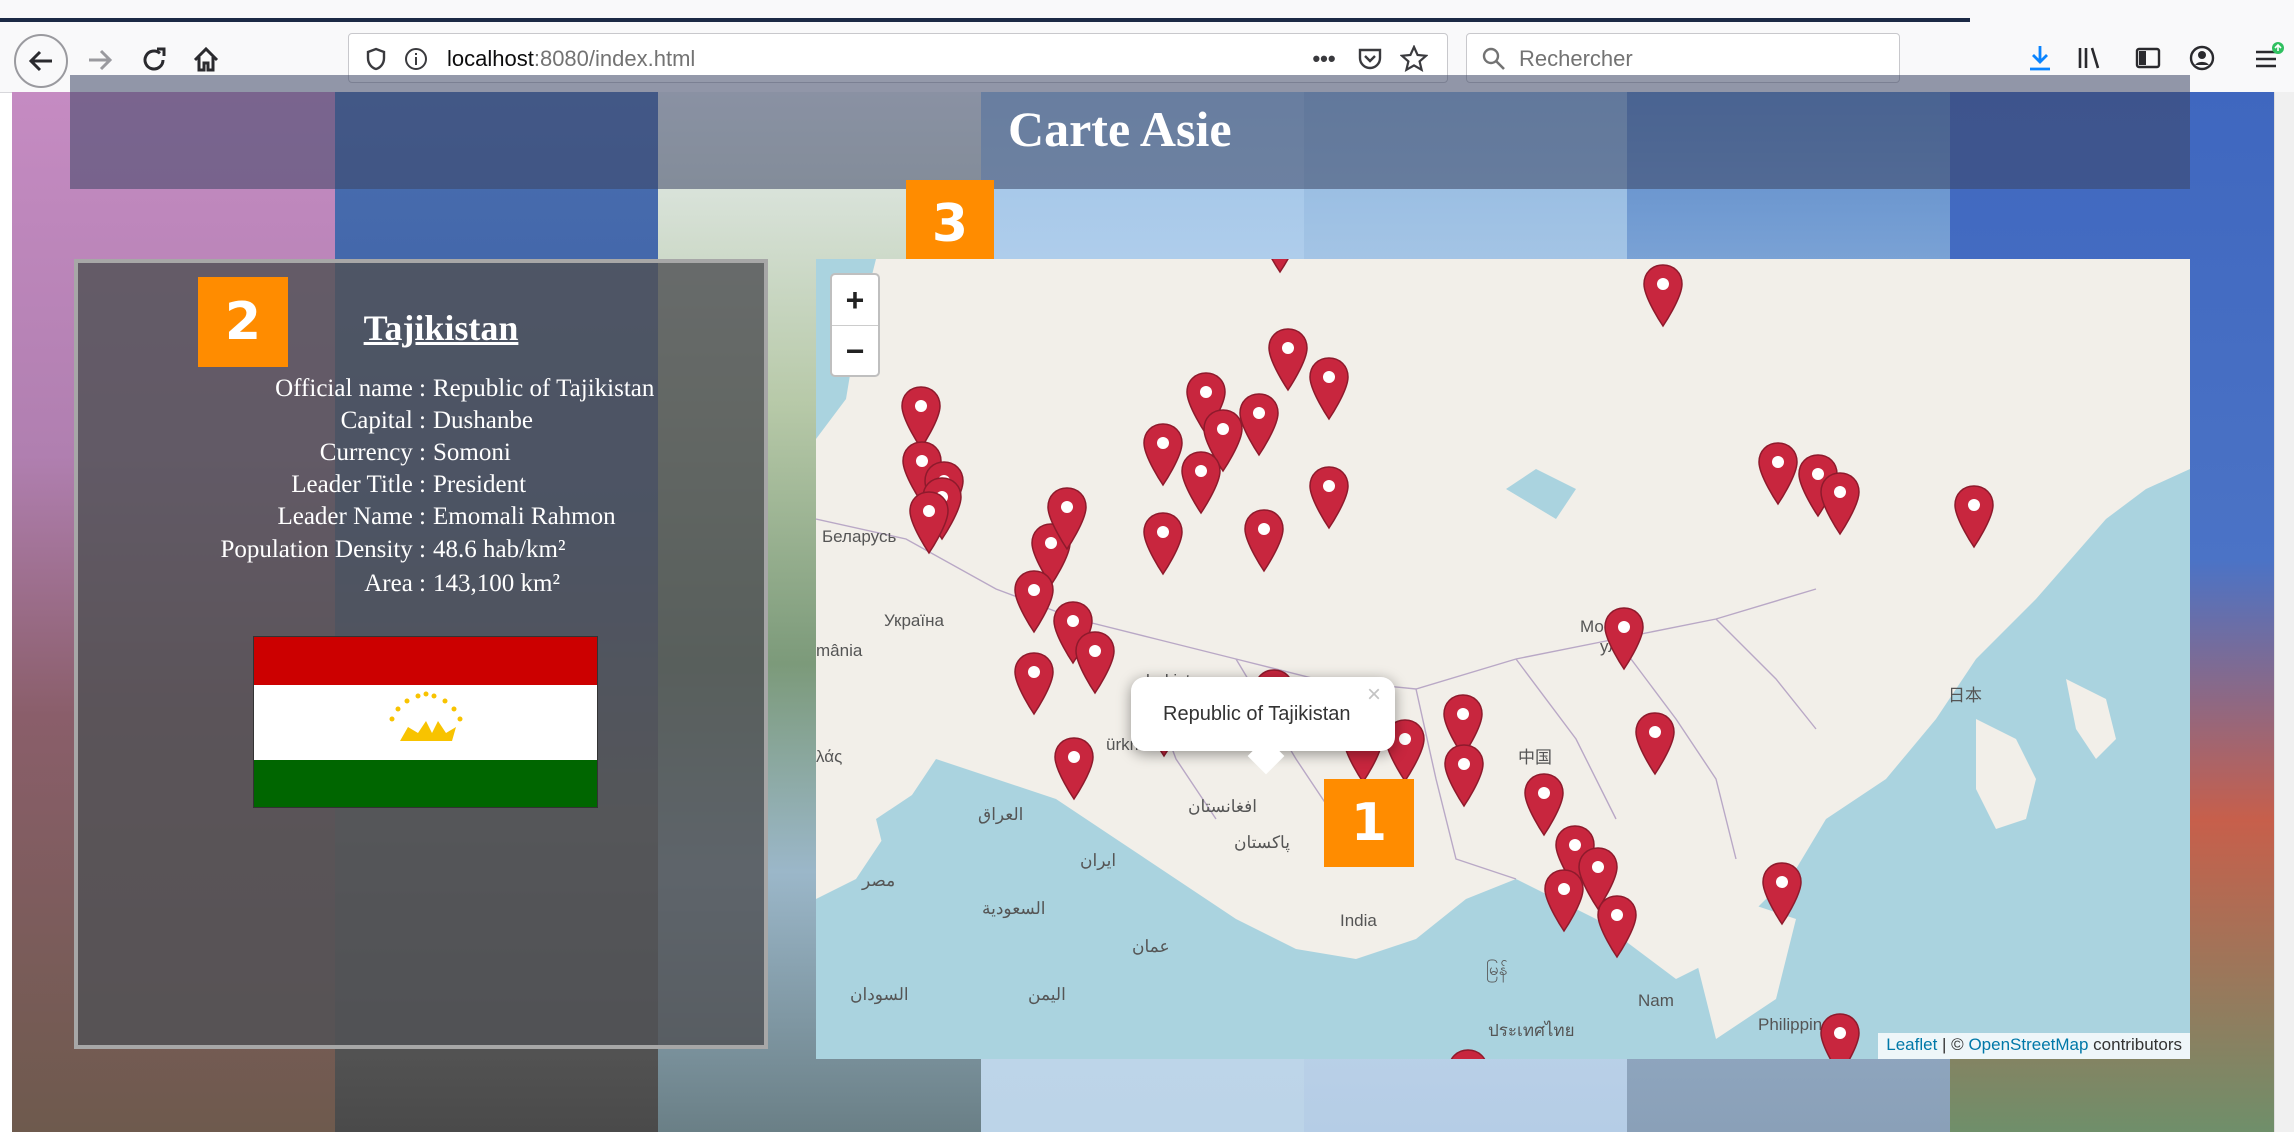 The width and height of the screenshot is (2294, 1132). I want to click on badge-title: 3, so click(950, 224).